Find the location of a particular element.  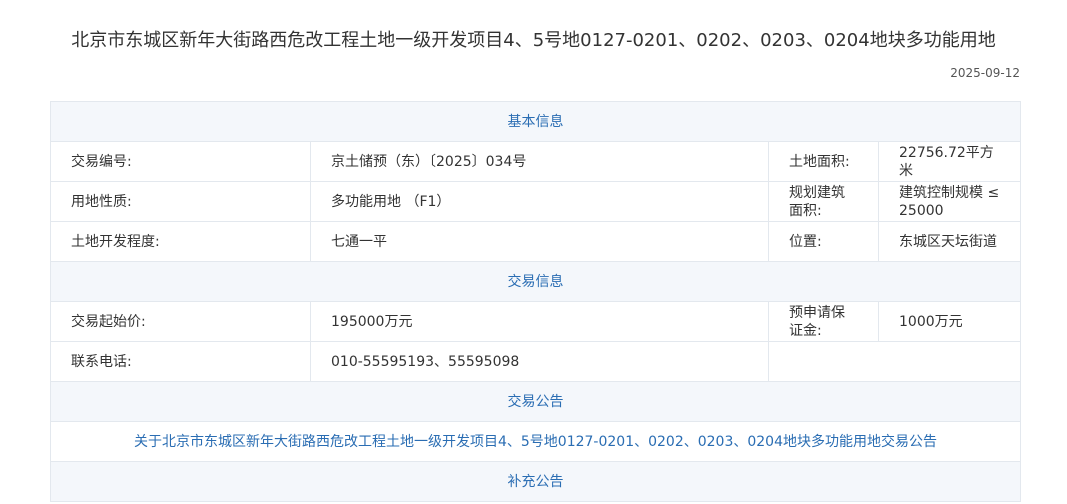

table-row: 用地性质: 多功能用地 （F1） 规划建筑面积: 建筑控制规模 ≤ 25000 is located at coordinates (535, 201).